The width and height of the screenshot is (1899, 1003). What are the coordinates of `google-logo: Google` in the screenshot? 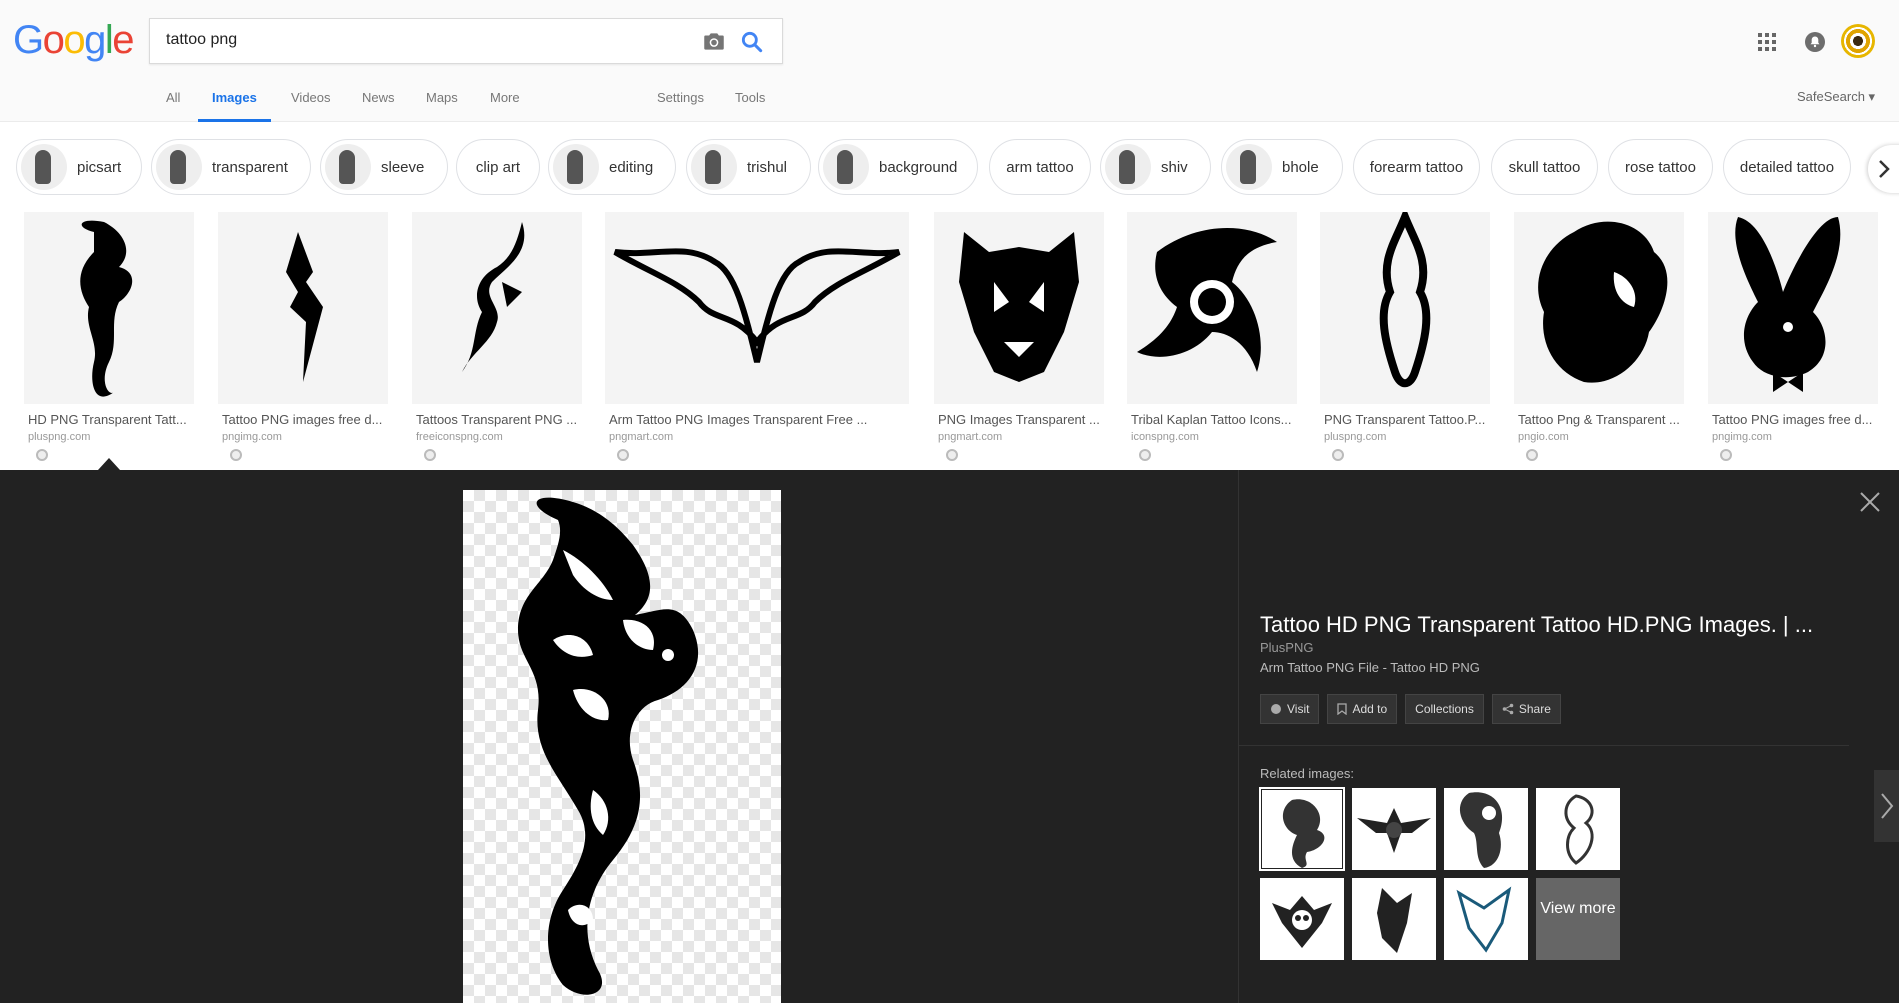 It's located at (73, 40).